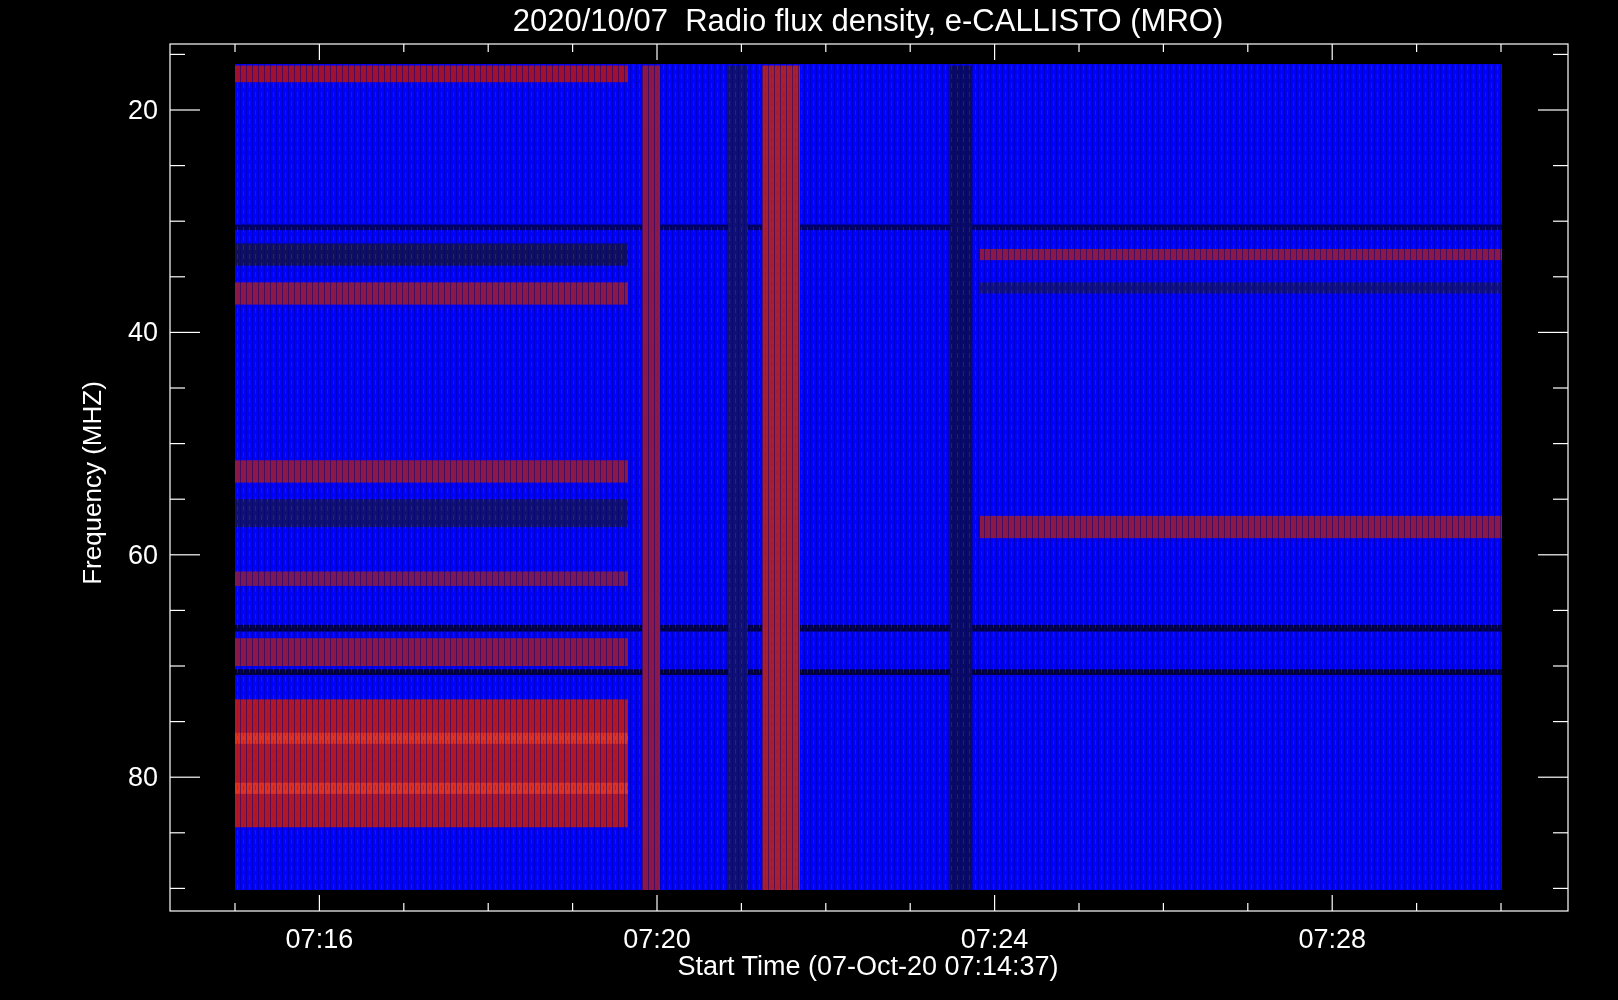 The image size is (1618, 1000). Describe the element at coordinates (142, 333) in the screenshot. I see `y-tick-label: 40` at that location.